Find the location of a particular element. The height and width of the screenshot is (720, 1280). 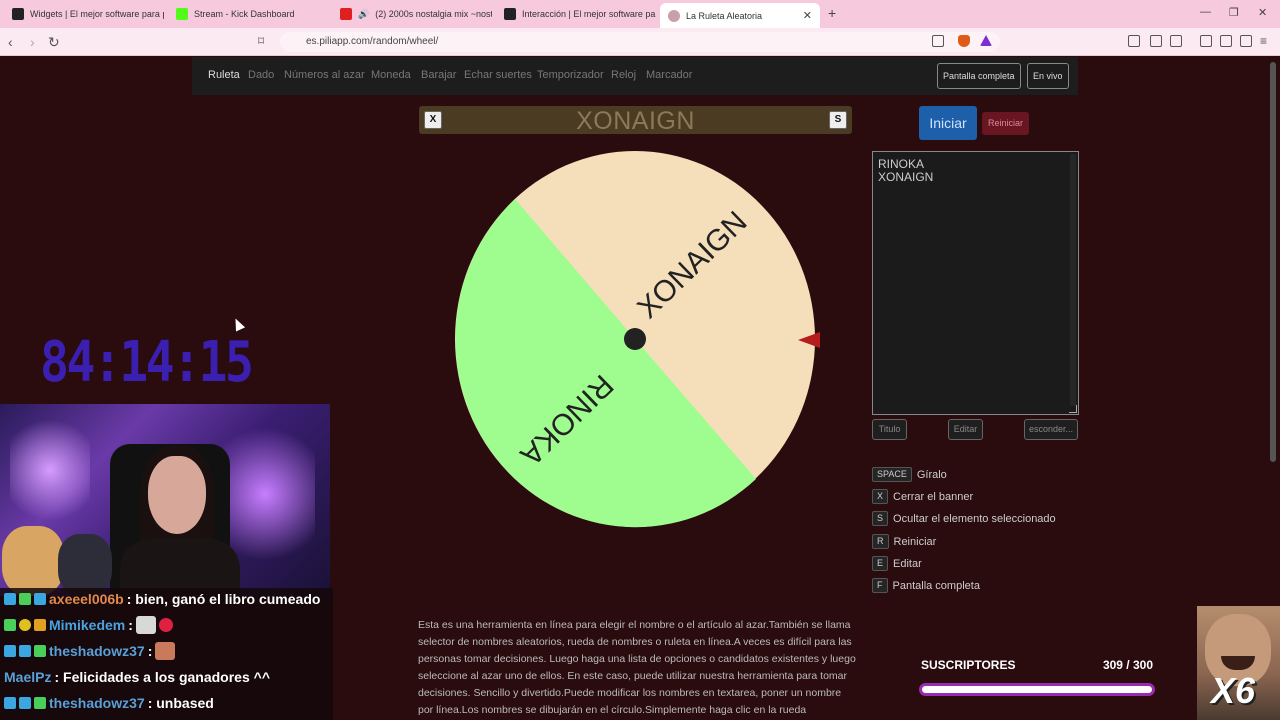

rewards-icon is located at coordinates (986, 40).